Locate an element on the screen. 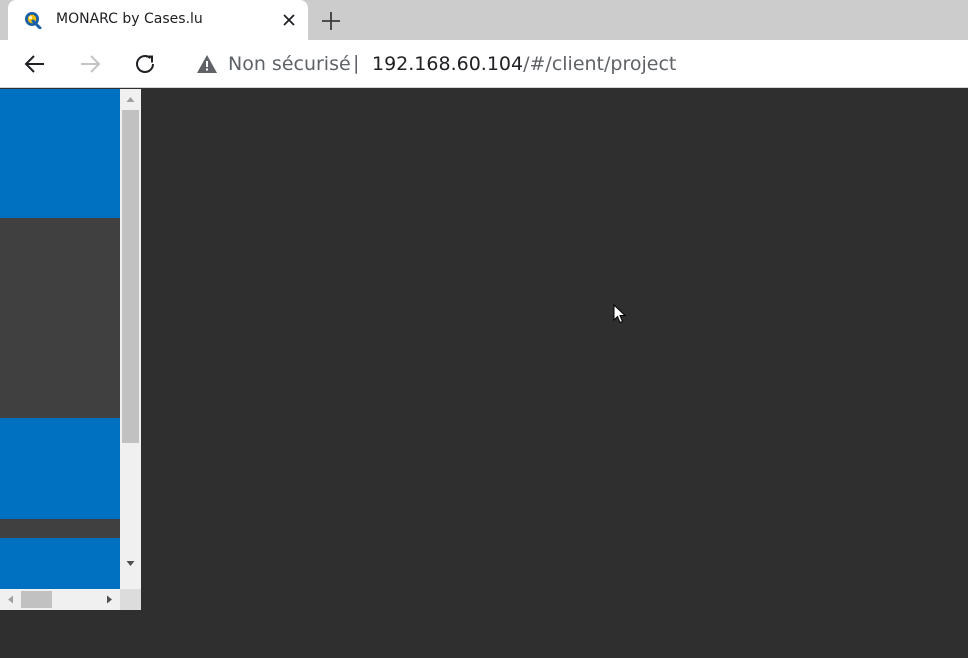 This screenshot has height=658, width=968. forward-arrow-icon is located at coordinates (90, 64).